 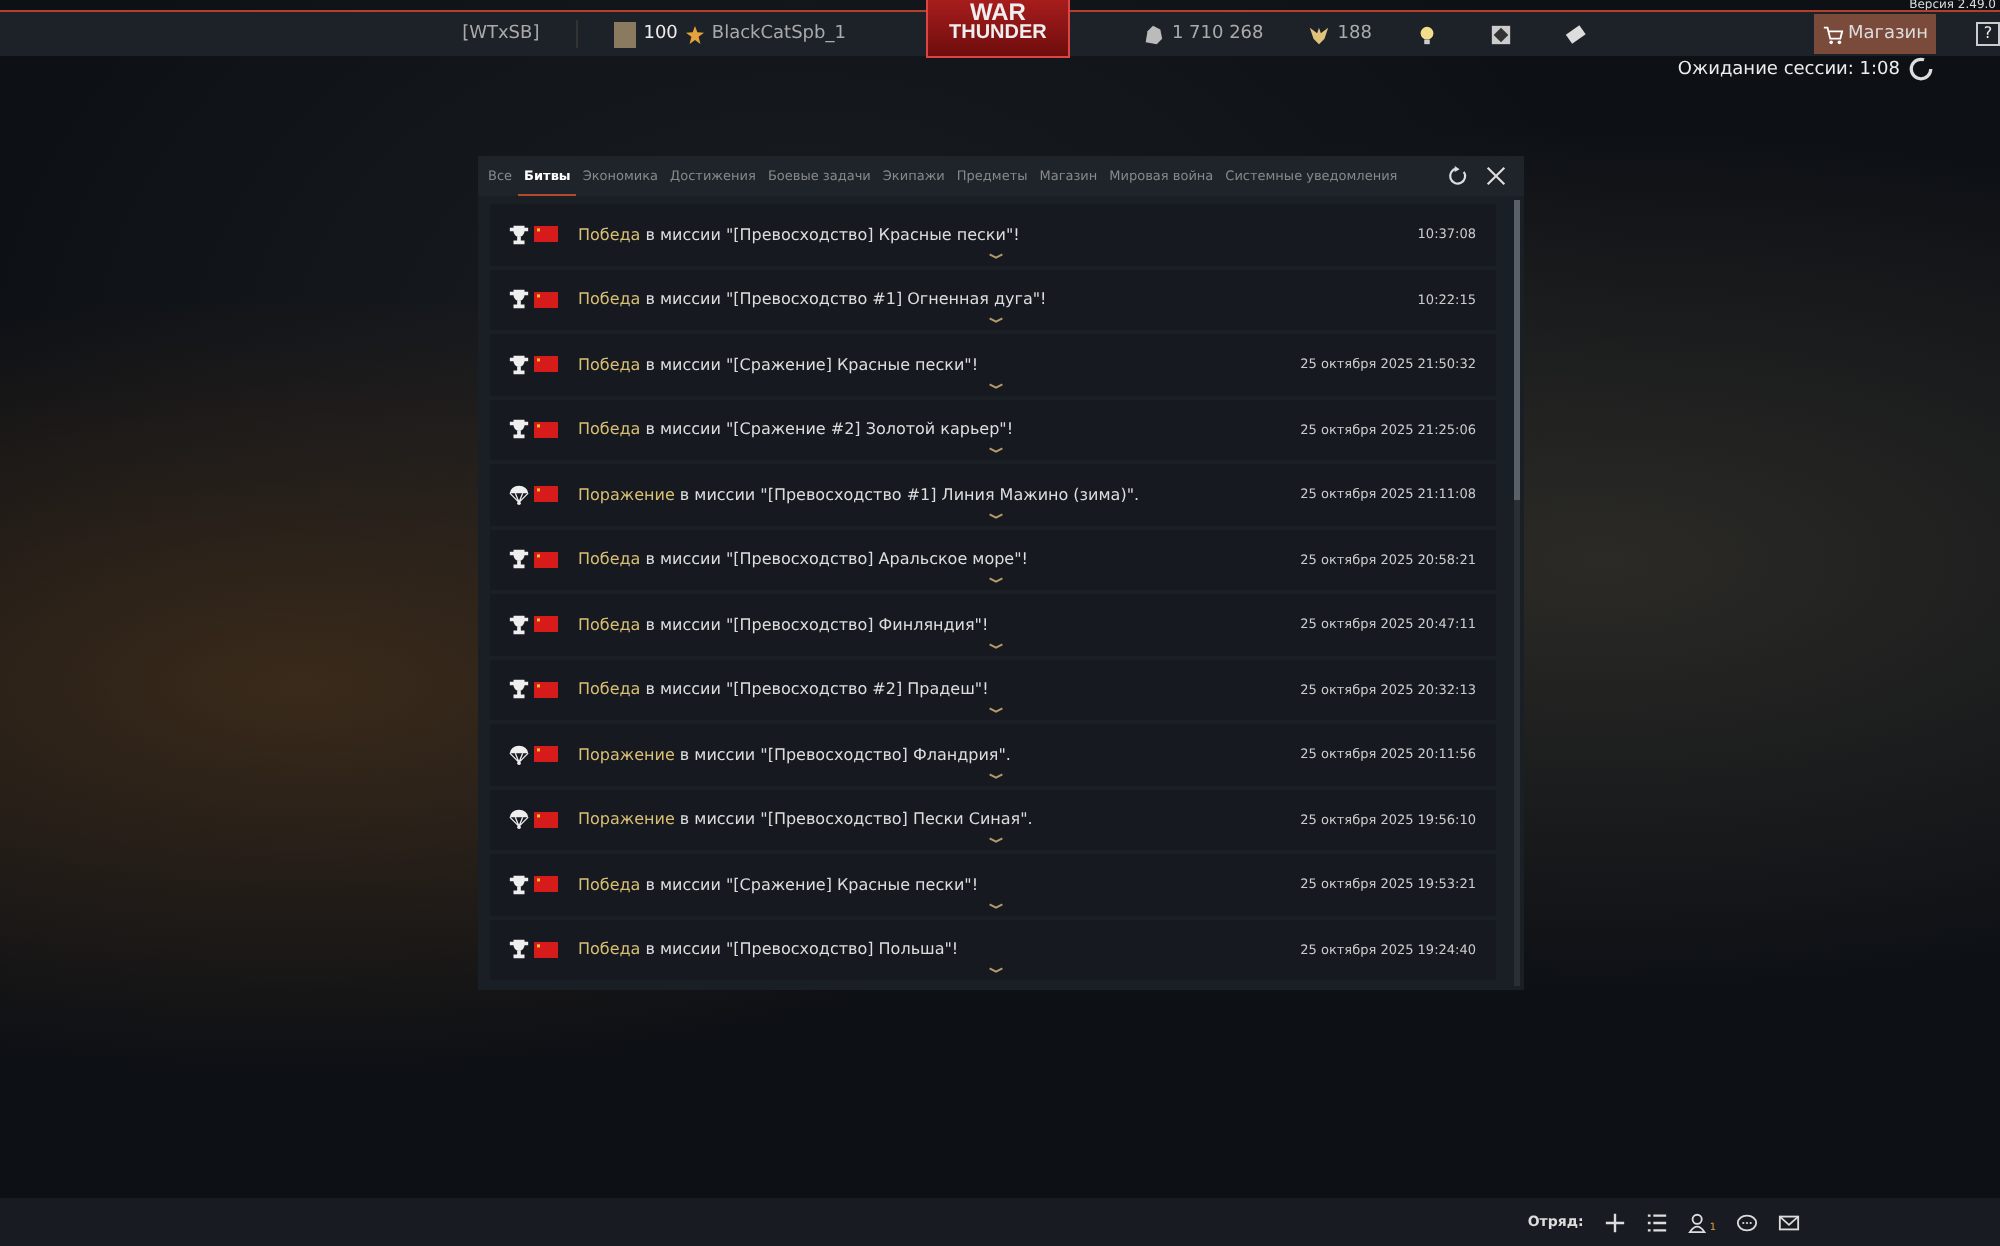 I want to click on diamond-icon, so click(x=1500, y=34).